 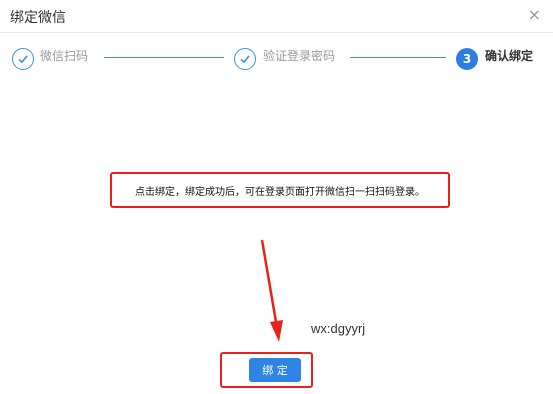 I want to click on bind-button: 绑 定, so click(x=275, y=370).